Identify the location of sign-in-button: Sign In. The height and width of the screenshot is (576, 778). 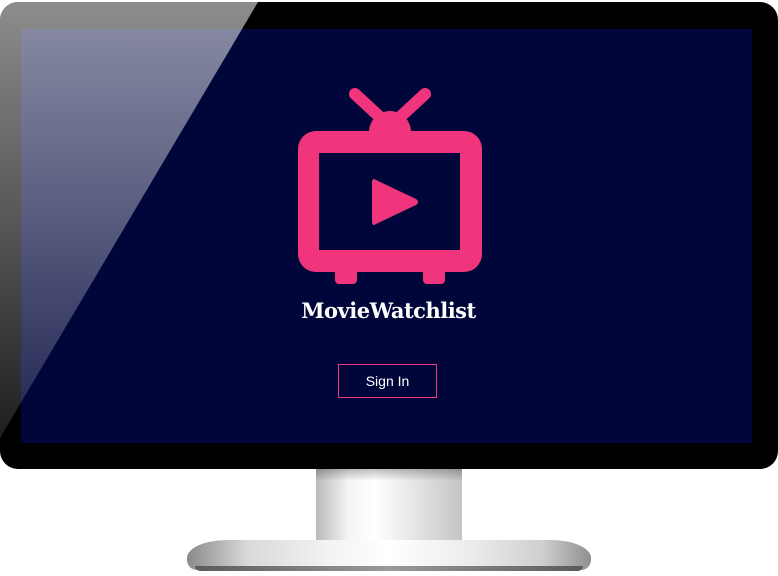
(387, 381).